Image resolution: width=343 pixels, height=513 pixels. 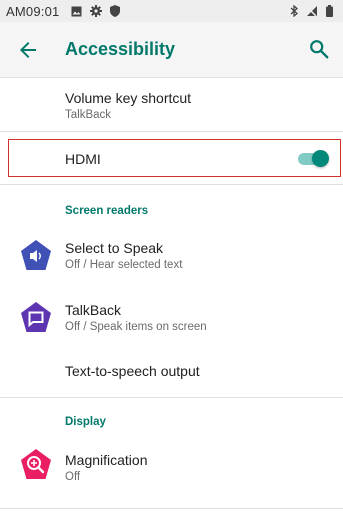 What do you see at coordinates (294, 11) in the screenshot?
I see `bluetooth-icon` at bounding box center [294, 11].